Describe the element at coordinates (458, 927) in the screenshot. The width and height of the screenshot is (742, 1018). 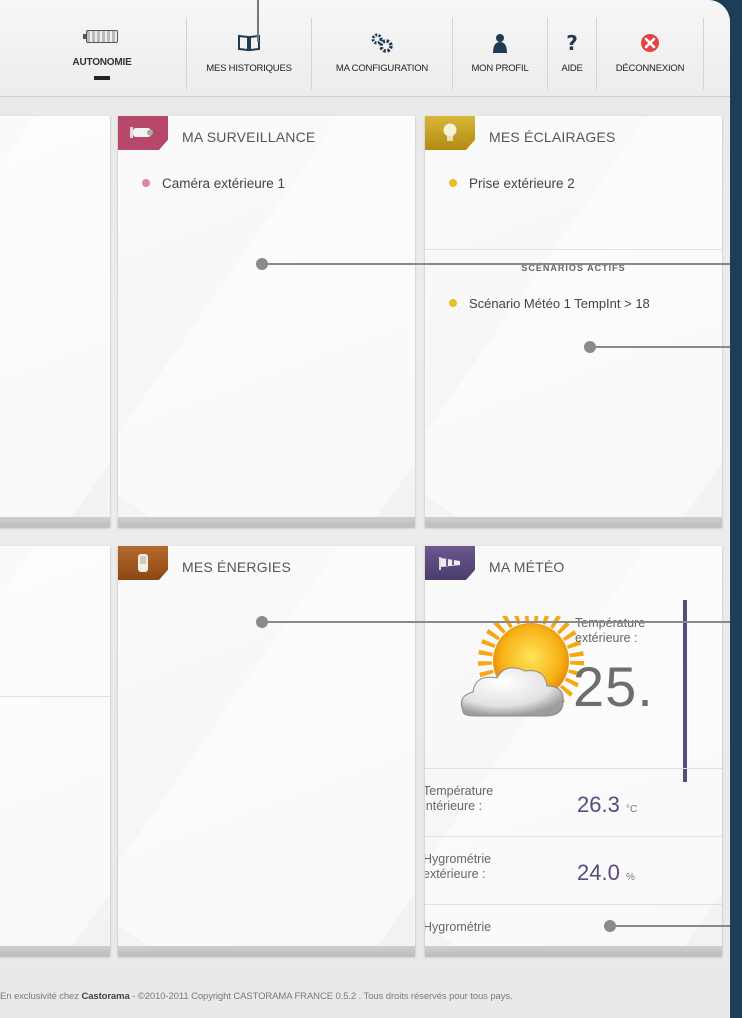
I see `humidity-label-partial: Hygrométrie` at that location.